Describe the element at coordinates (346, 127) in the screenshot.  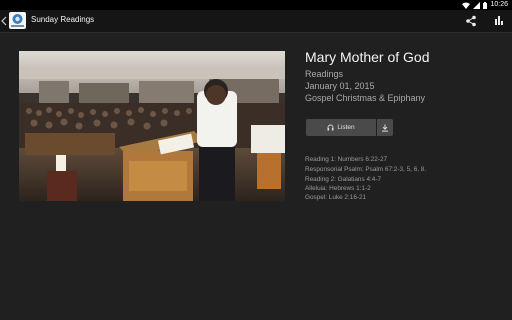
I see `listen-label: Listen` at that location.